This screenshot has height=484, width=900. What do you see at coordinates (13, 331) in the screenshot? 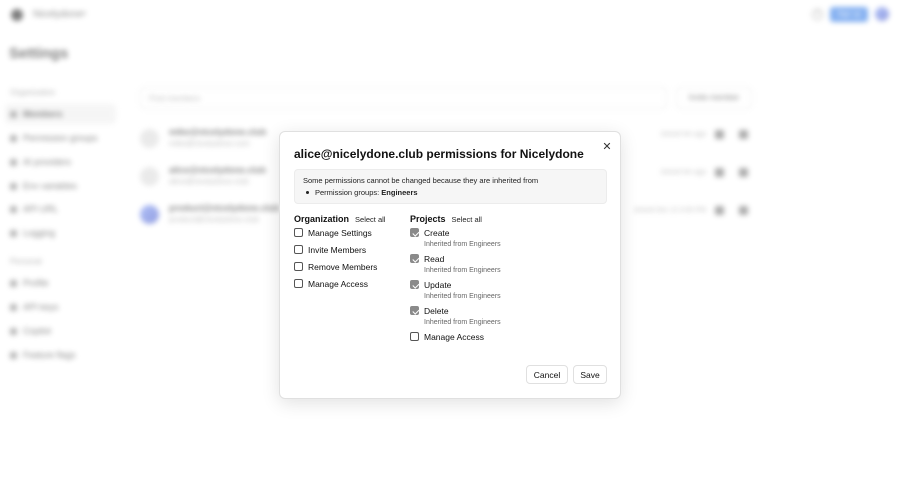
I see `copilot-icon` at bounding box center [13, 331].